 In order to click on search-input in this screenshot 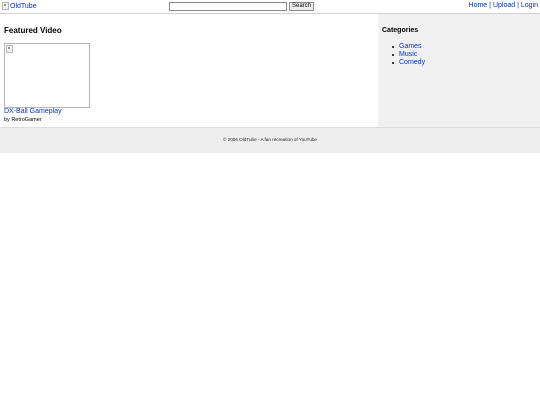, I will do `click(228, 6)`.